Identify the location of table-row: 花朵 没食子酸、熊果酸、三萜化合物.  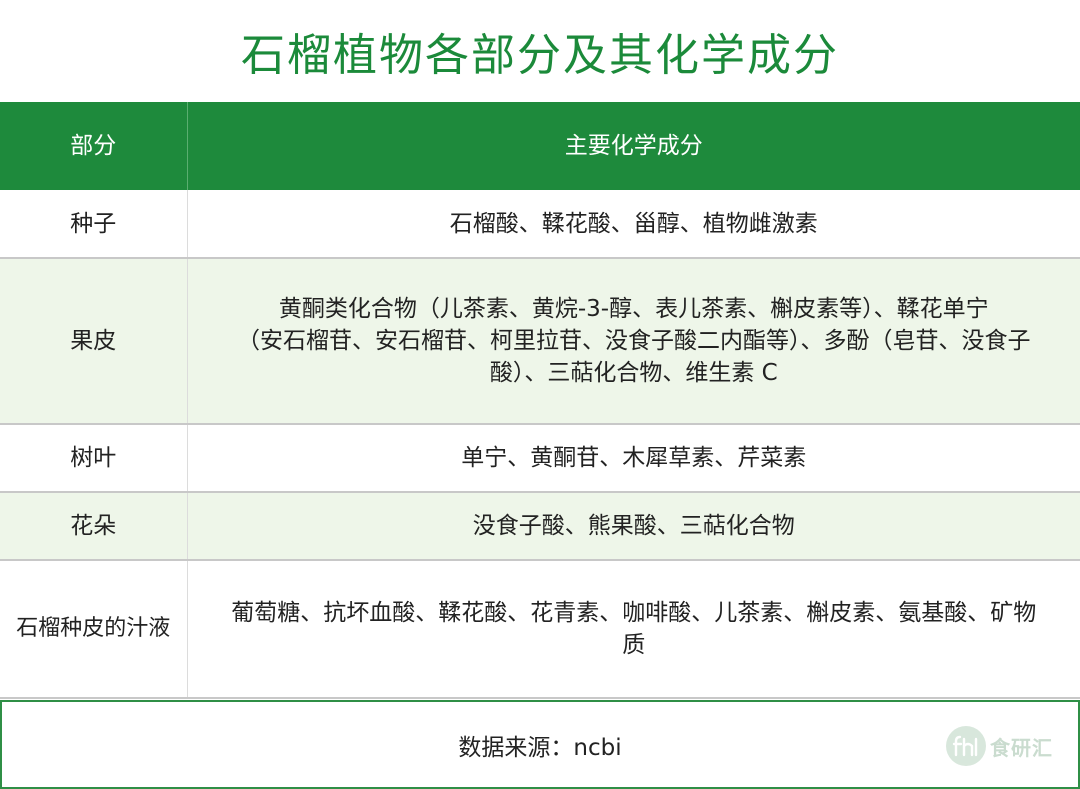
(540, 526).